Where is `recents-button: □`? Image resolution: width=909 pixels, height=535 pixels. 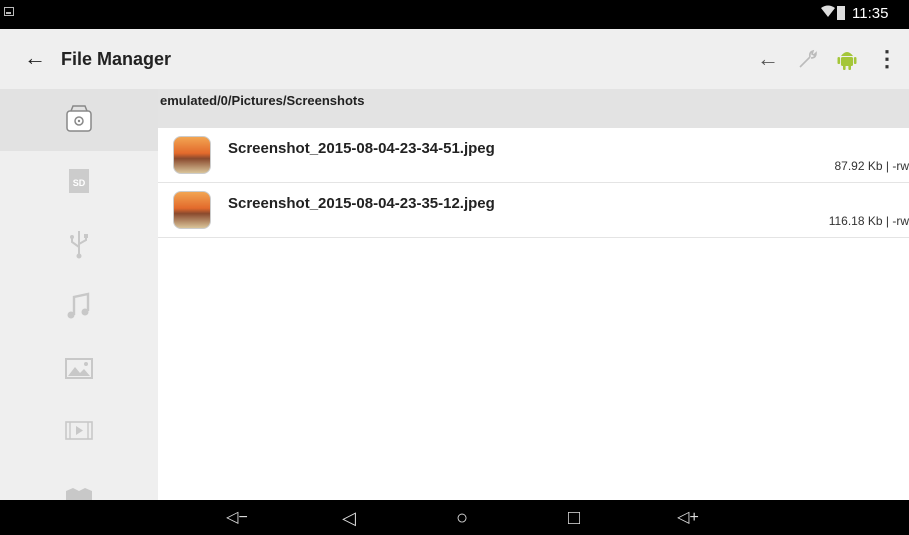 recents-button: □ is located at coordinates (574, 518).